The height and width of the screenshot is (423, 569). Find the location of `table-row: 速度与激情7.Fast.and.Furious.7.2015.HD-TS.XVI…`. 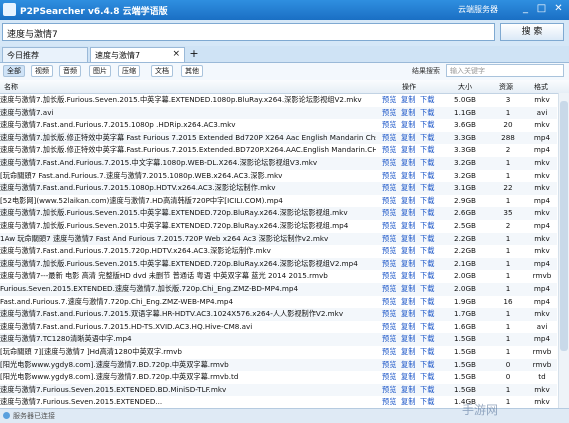

table-row: 速度与激情7.Fast.and.Furious.7.2015.HD-TS.XVI… is located at coordinates (278, 327).